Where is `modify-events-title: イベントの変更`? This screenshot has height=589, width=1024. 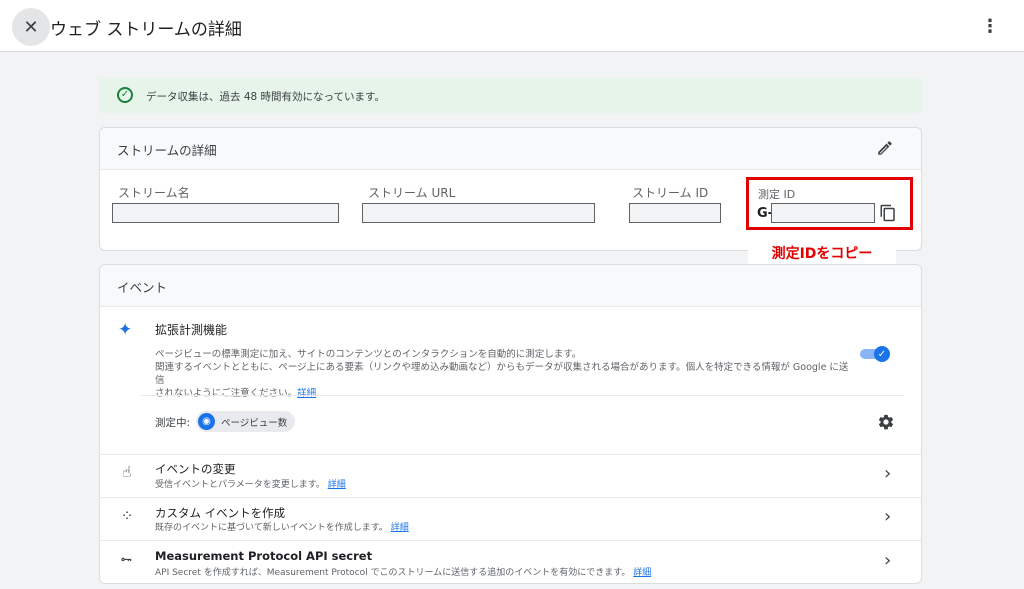
modify-events-title: イベントの変更 is located at coordinates (195, 469).